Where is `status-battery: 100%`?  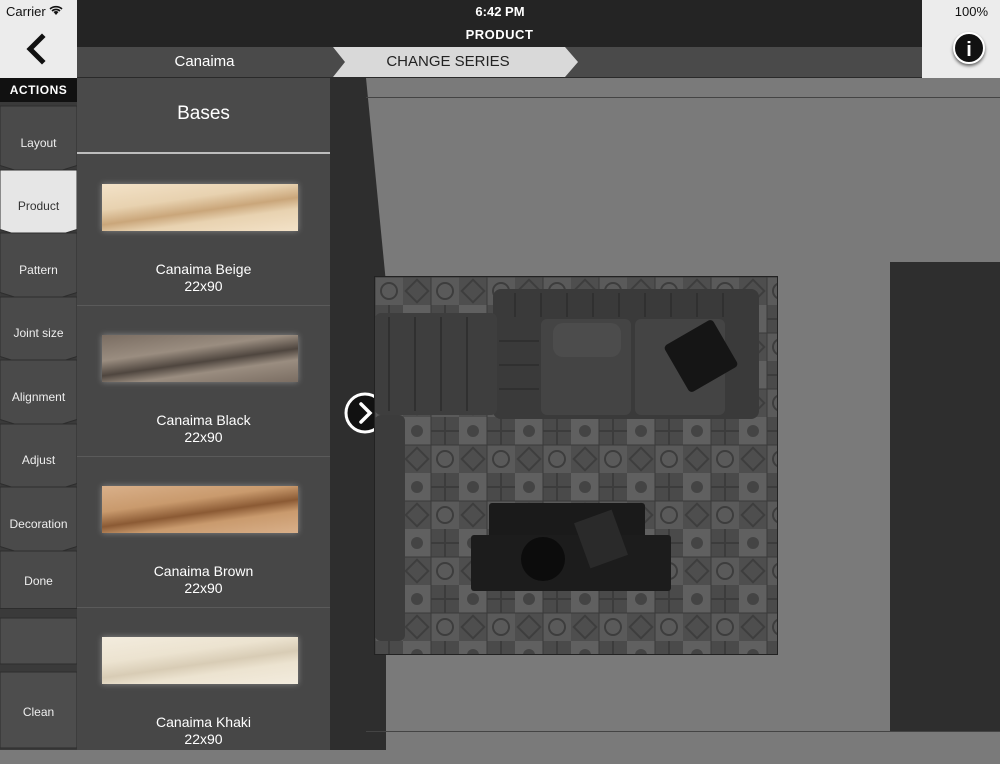
status-battery: 100% is located at coordinates (971, 11).